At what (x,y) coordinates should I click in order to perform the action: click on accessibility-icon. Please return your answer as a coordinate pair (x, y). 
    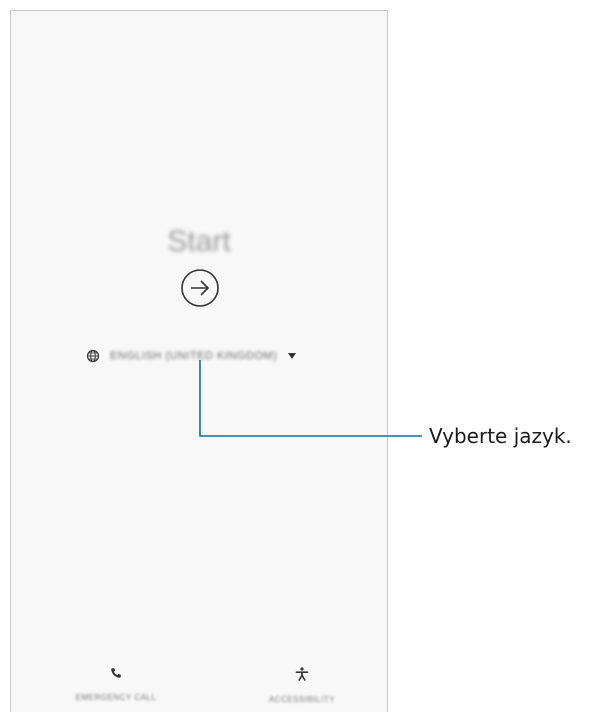
    Looking at the image, I should click on (302, 674).